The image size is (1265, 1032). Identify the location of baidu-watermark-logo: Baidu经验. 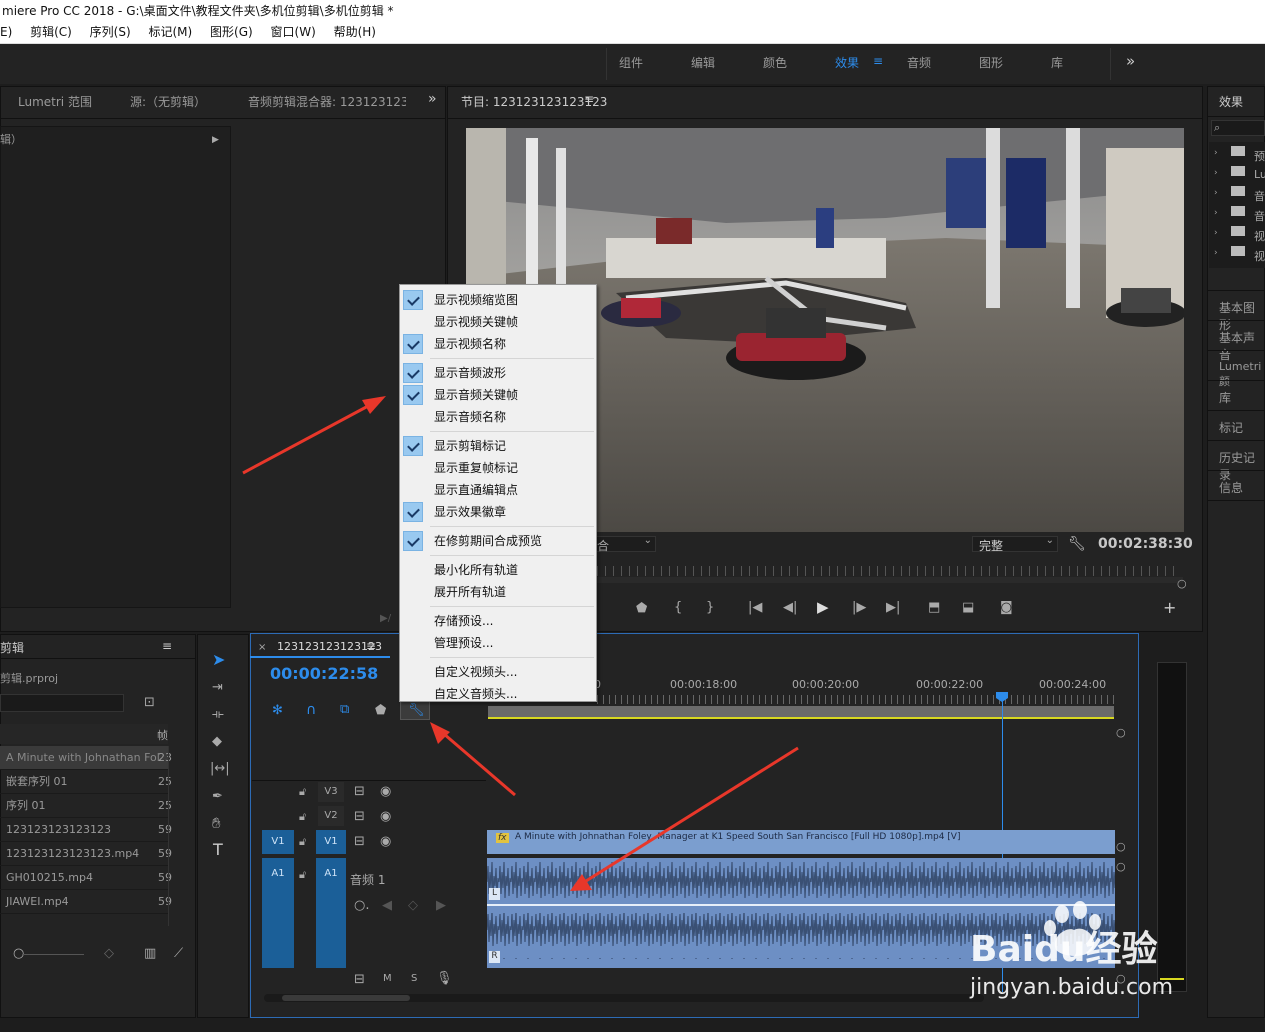
(1087, 935).